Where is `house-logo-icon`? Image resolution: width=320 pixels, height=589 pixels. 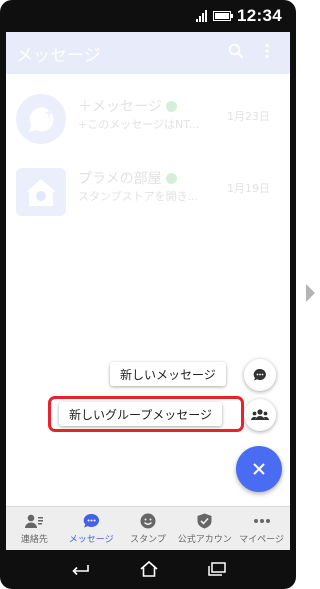 house-logo-icon is located at coordinates (41, 192).